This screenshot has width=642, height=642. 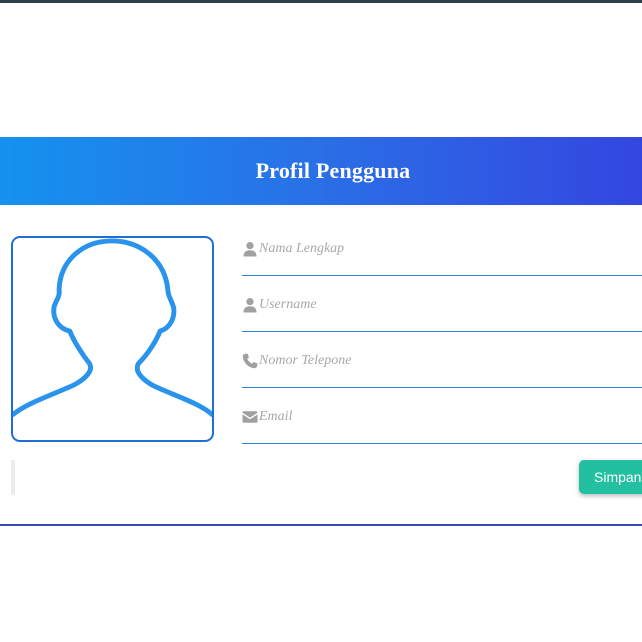 I want to click on full-name-field, so click(x=442, y=256).